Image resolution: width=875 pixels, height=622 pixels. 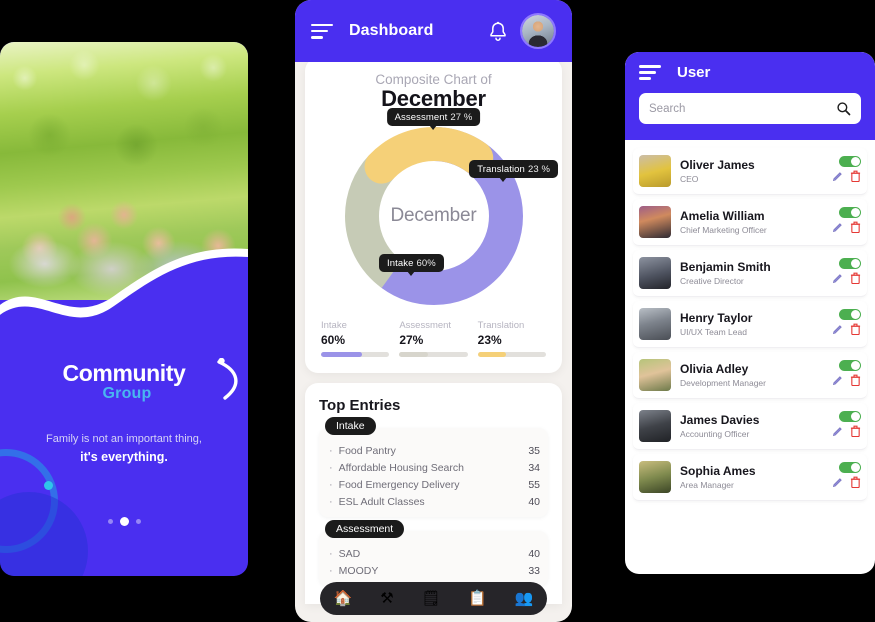 What do you see at coordinates (689, 179) in the screenshot?
I see `user-role: CEO` at bounding box center [689, 179].